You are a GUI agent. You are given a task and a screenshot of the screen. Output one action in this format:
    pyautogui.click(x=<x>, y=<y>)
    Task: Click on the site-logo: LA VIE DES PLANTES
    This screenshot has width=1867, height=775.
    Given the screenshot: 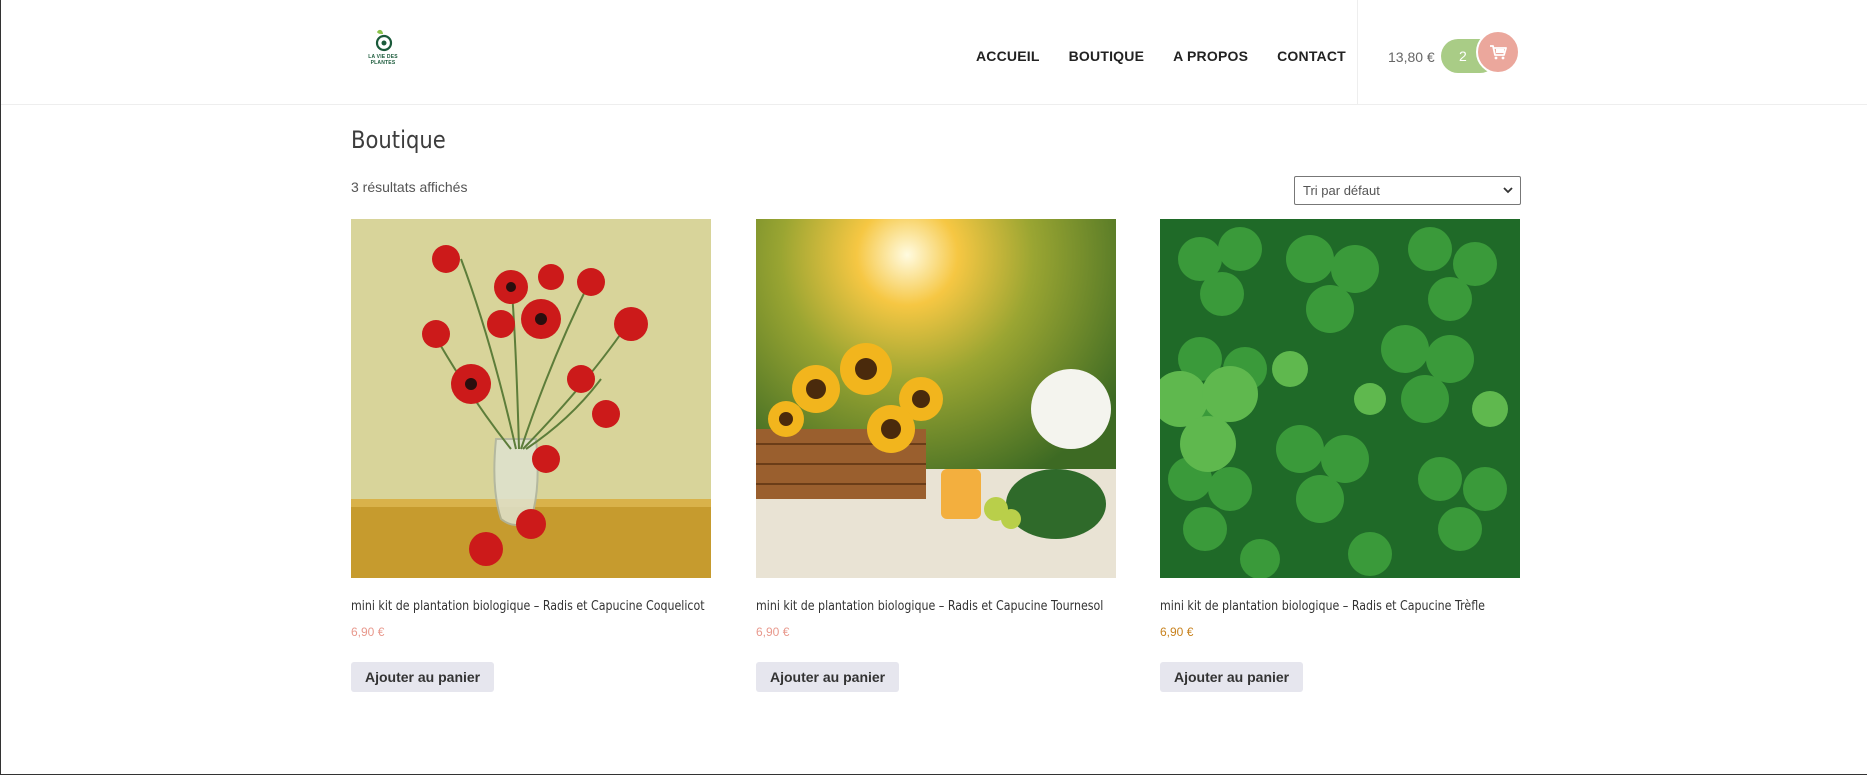 What is the action you would take?
    pyautogui.click(x=383, y=50)
    